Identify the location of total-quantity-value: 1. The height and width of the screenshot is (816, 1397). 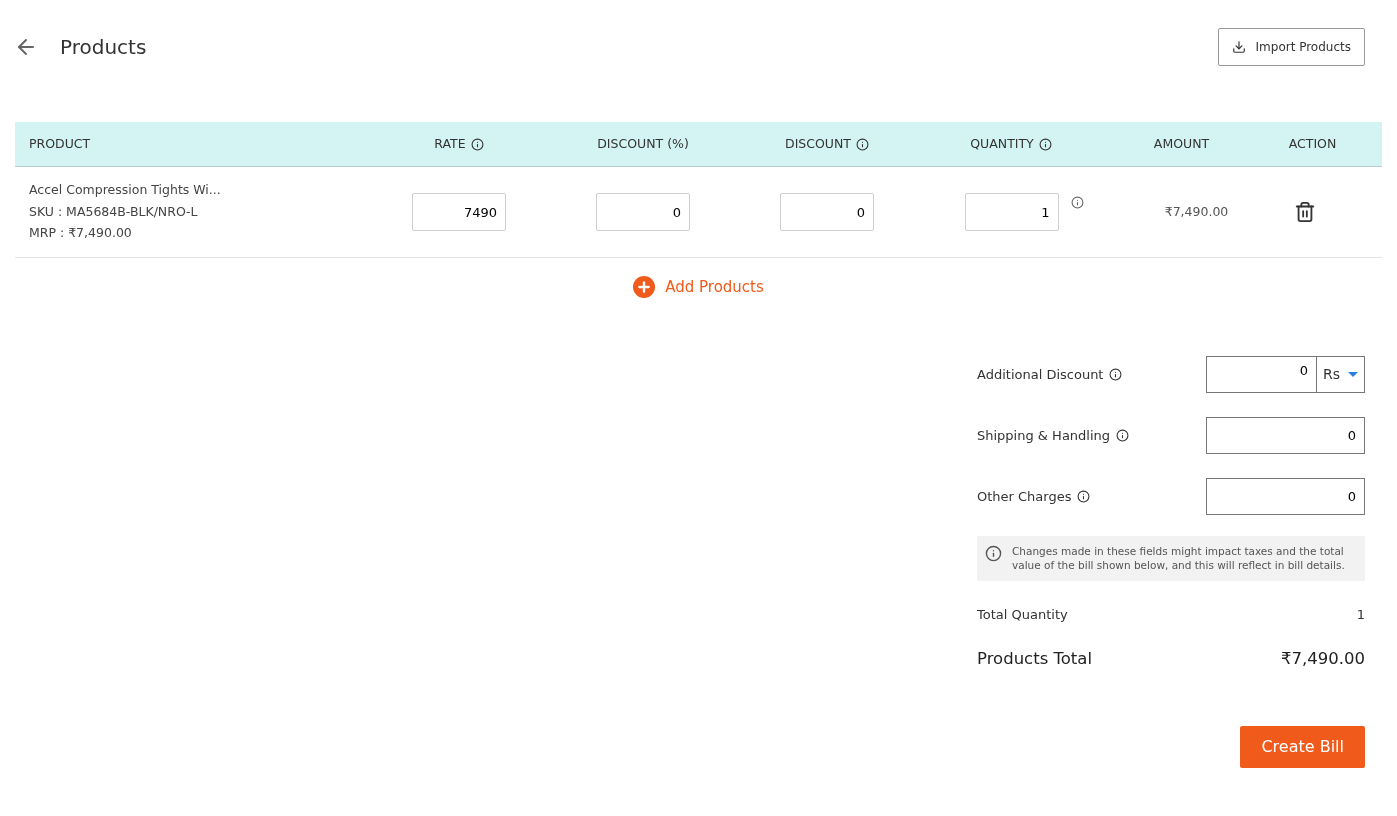
(1360, 615).